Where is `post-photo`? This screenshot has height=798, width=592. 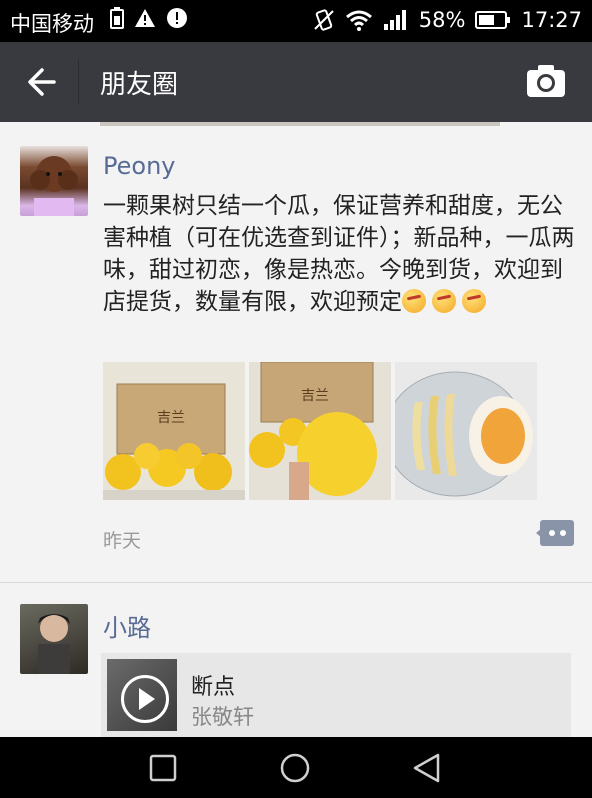
post-photo is located at coordinates (466, 431).